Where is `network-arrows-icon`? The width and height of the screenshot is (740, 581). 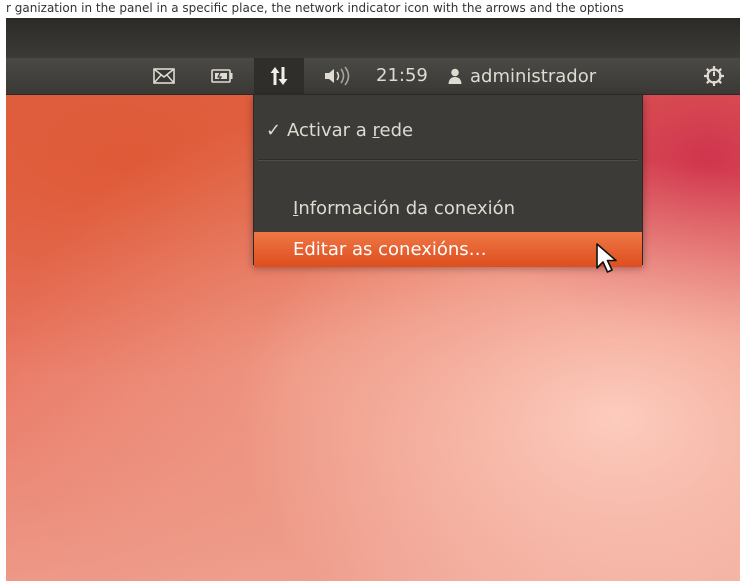
network-arrows-icon is located at coordinates (279, 76).